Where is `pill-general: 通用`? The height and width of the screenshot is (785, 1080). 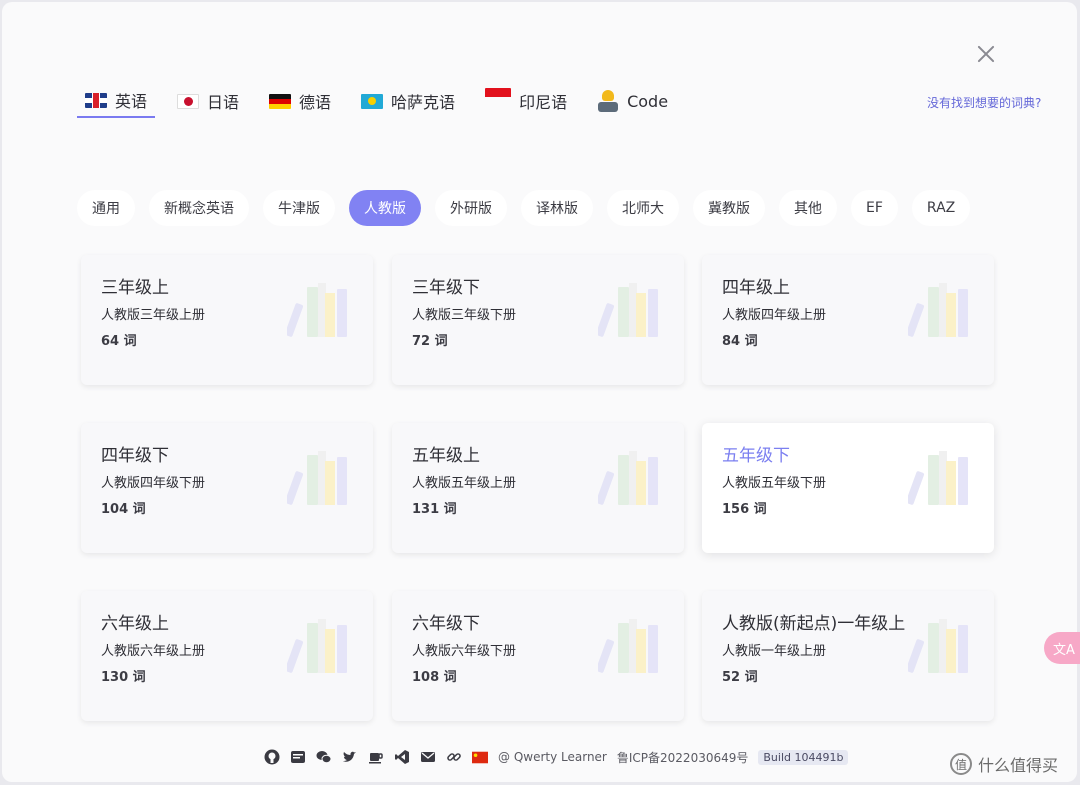
pill-general: 通用 is located at coordinates (106, 208).